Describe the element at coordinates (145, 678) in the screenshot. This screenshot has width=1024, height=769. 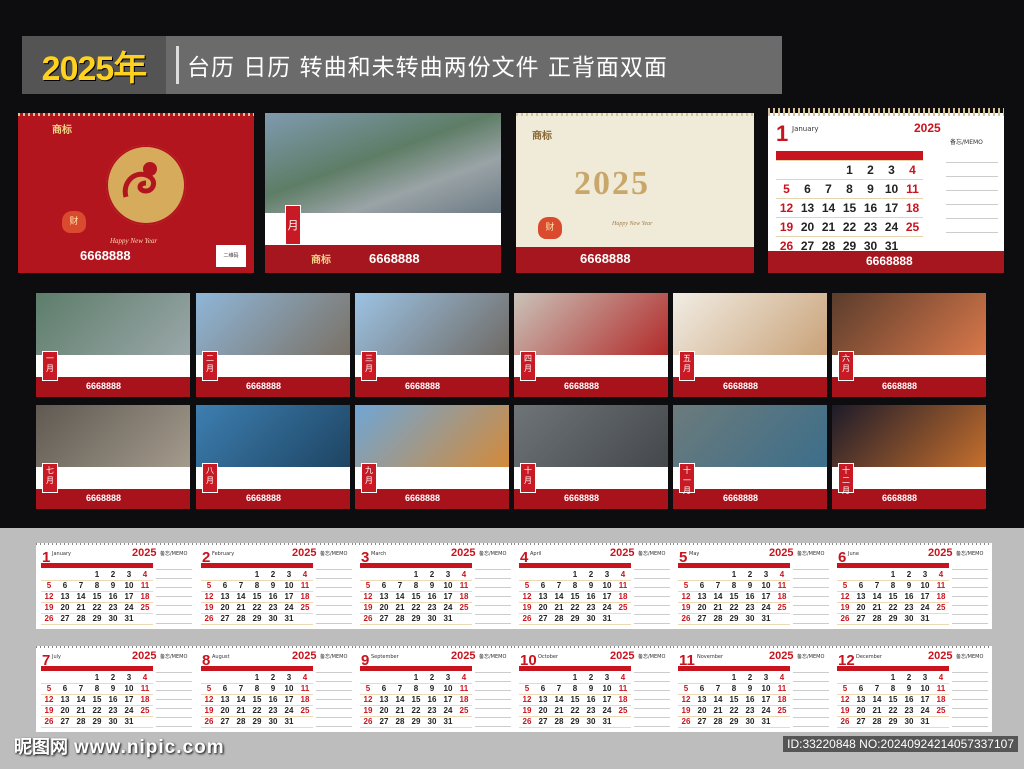
I see `day-cell: 4` at that location.